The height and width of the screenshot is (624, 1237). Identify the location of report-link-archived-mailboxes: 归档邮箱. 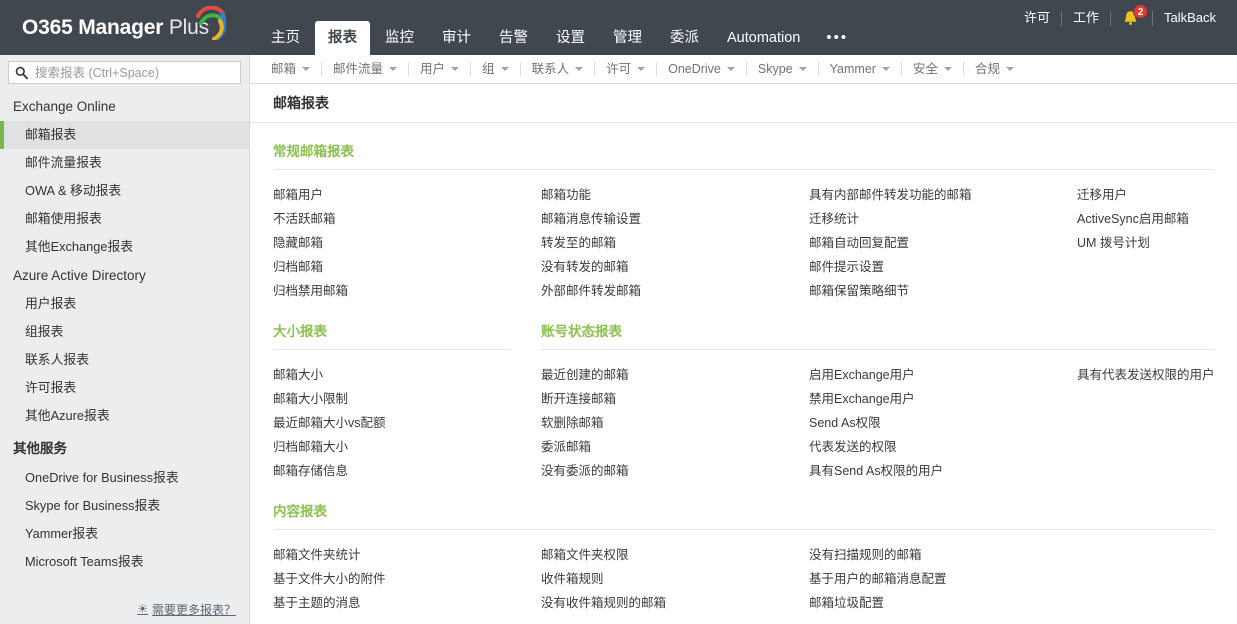
(407, 267).